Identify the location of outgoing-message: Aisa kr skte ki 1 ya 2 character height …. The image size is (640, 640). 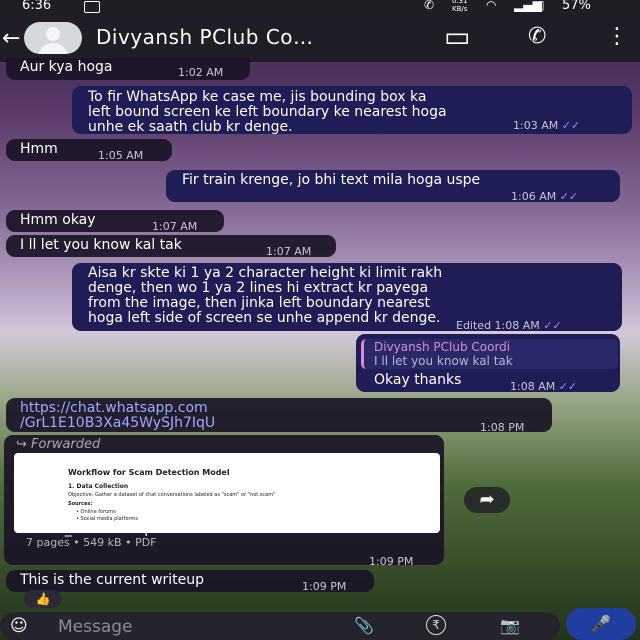
(347, 297).